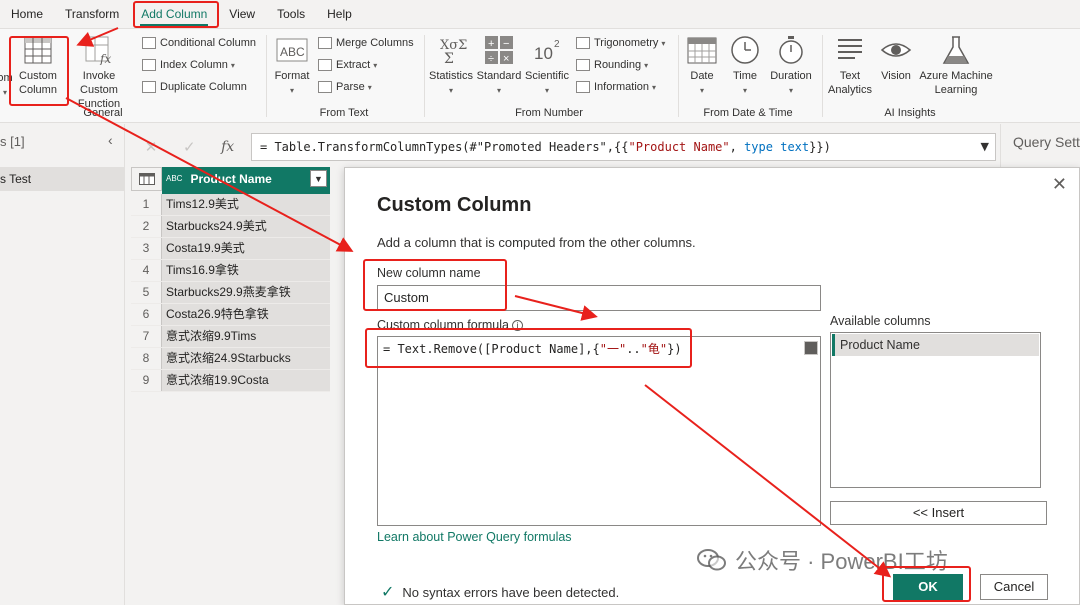 This screenshot has width=1080, height=605. I want to click on stopwatch-icon, so click(791, 50).